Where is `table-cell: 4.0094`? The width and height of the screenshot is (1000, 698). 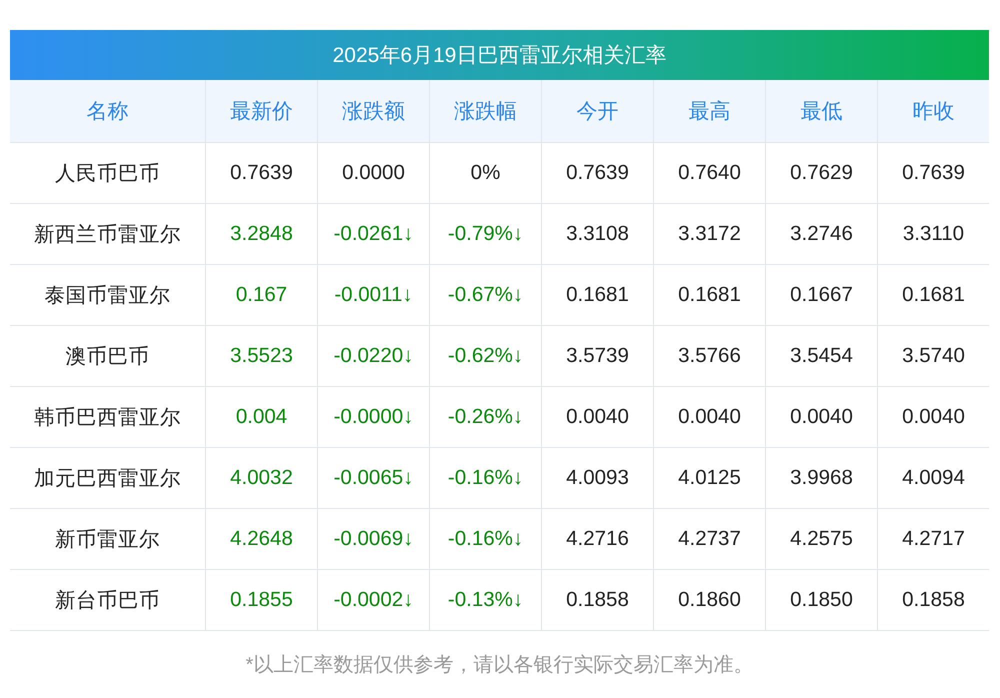
table-cell: 4.0094 is located at coordinates (933, 478).